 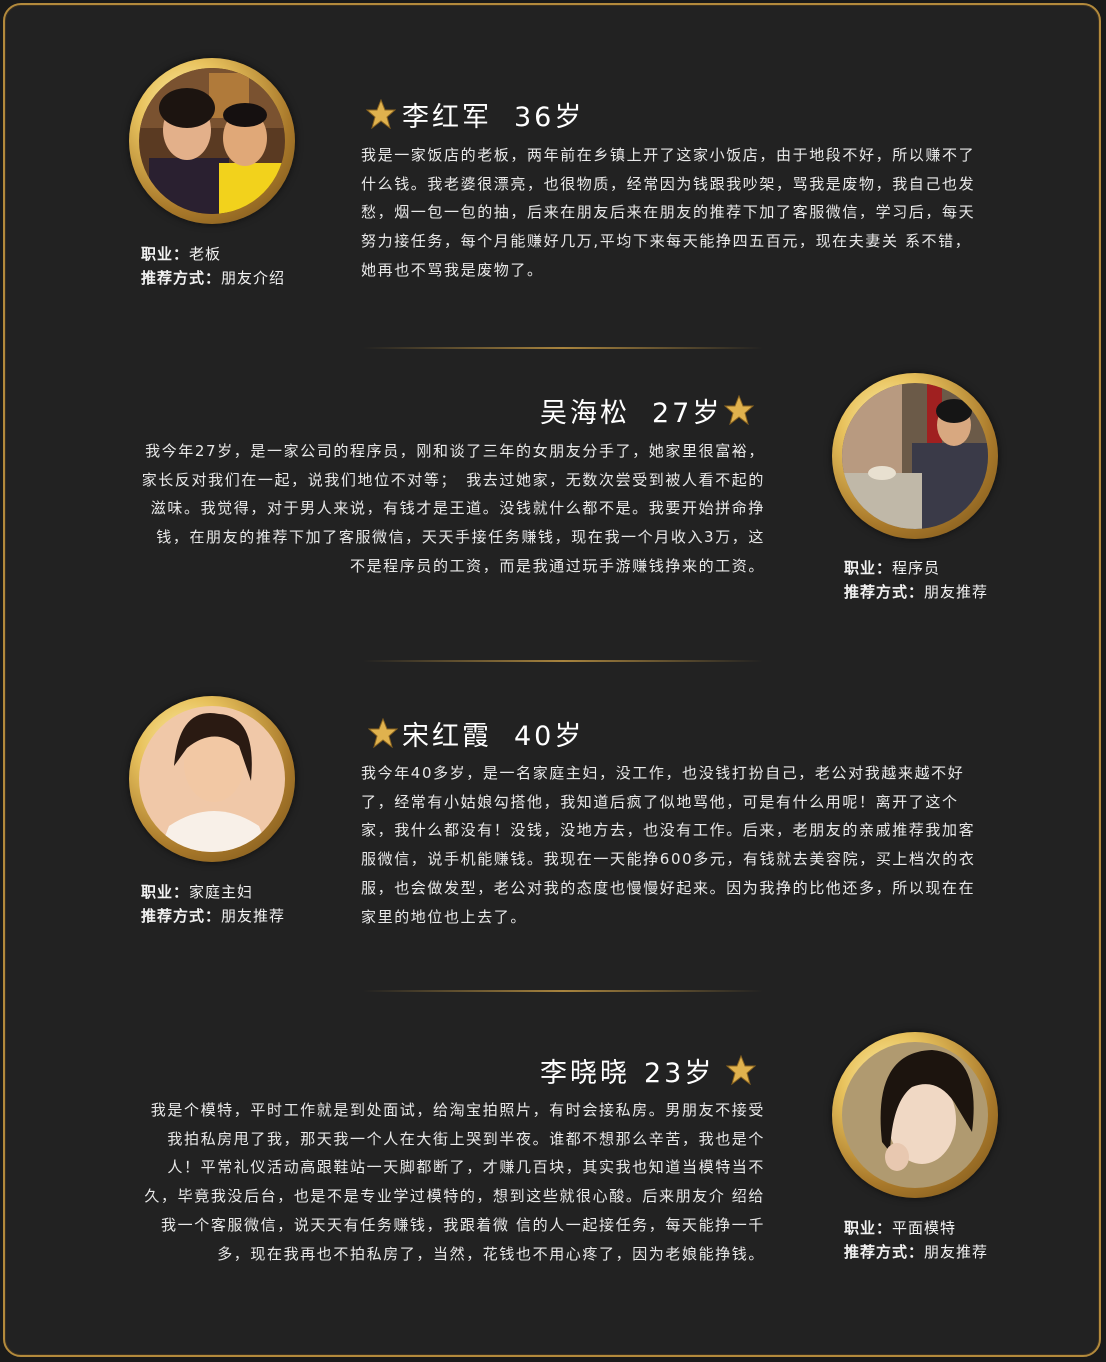 I want to click on person-age: 27岁, so click(x=687, y=413).